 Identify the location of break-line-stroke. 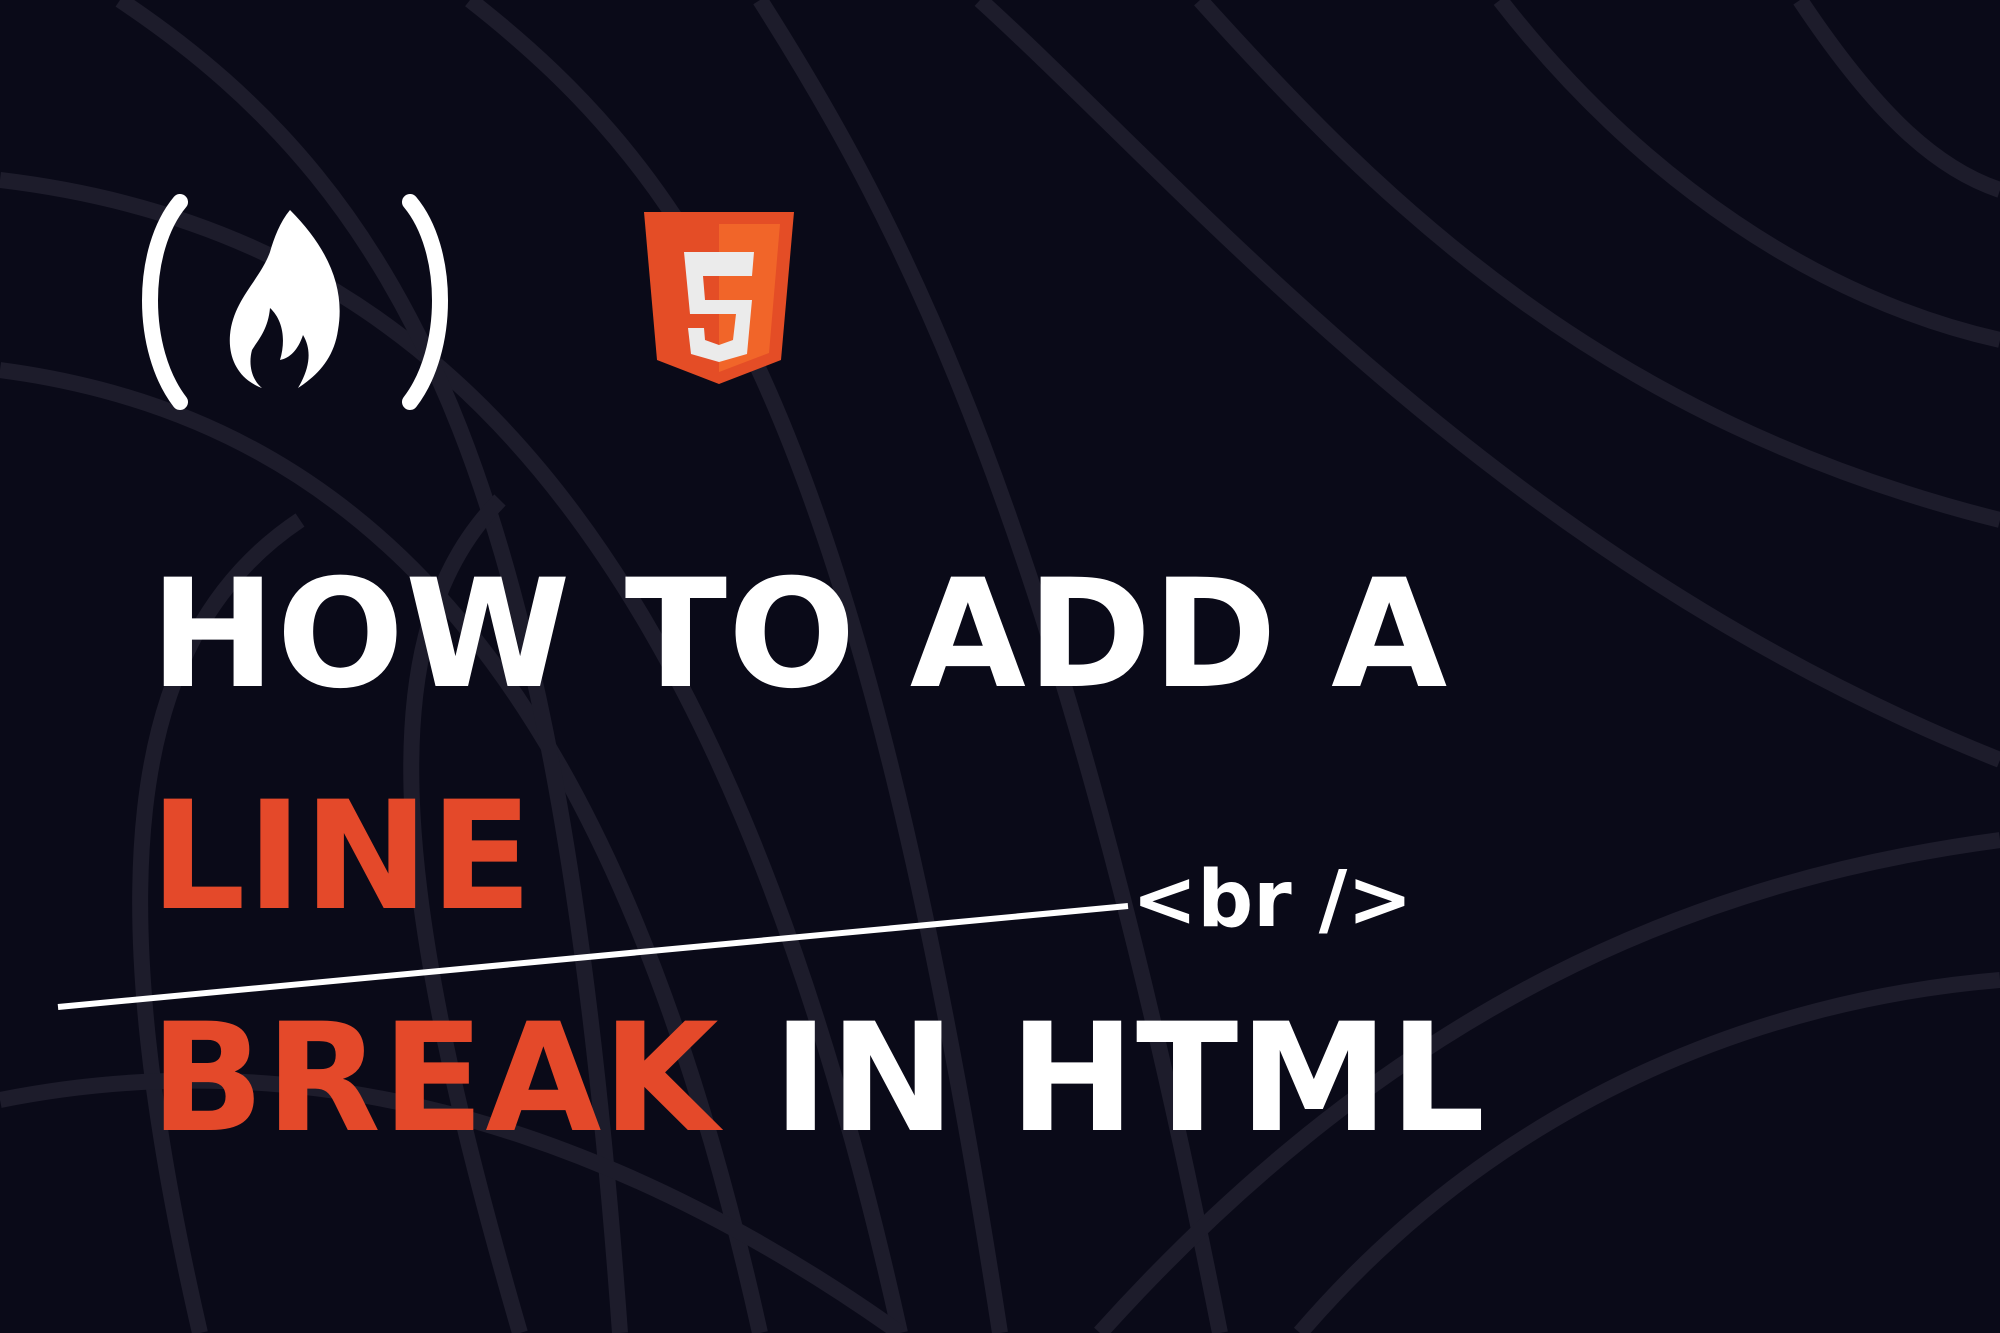
(593, 956).